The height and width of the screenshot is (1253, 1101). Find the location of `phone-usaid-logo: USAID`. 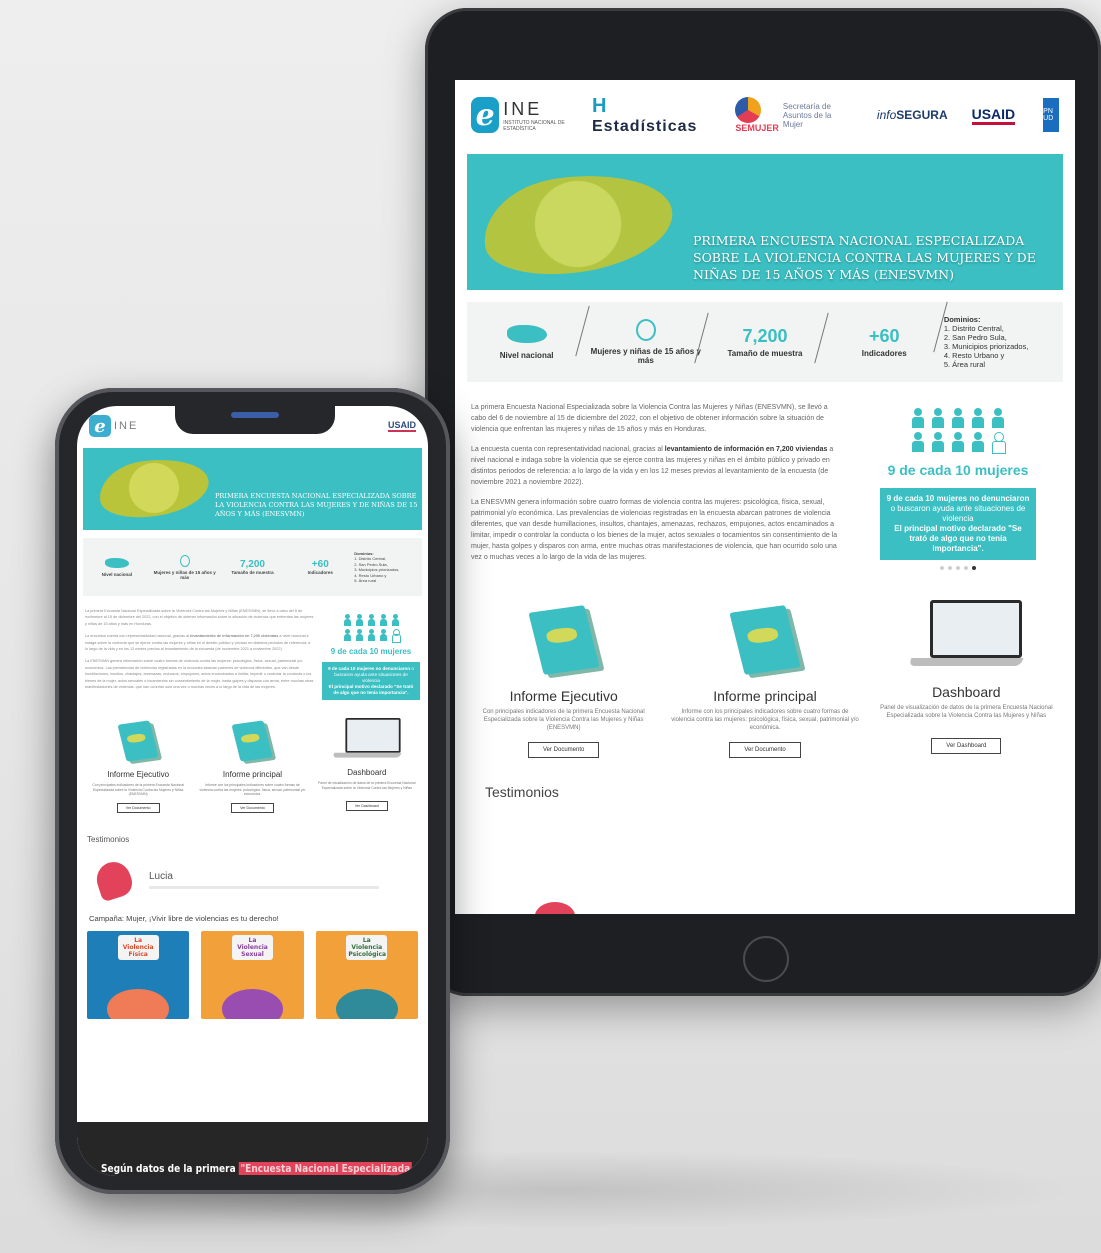

phone-usaid-logo: USAID is located at coordinates (401, 426).